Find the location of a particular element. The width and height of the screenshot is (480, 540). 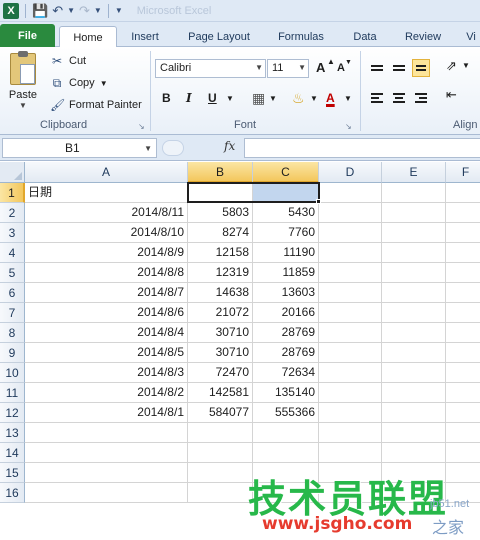

cell-d16 is located at coordinates (350, 493).